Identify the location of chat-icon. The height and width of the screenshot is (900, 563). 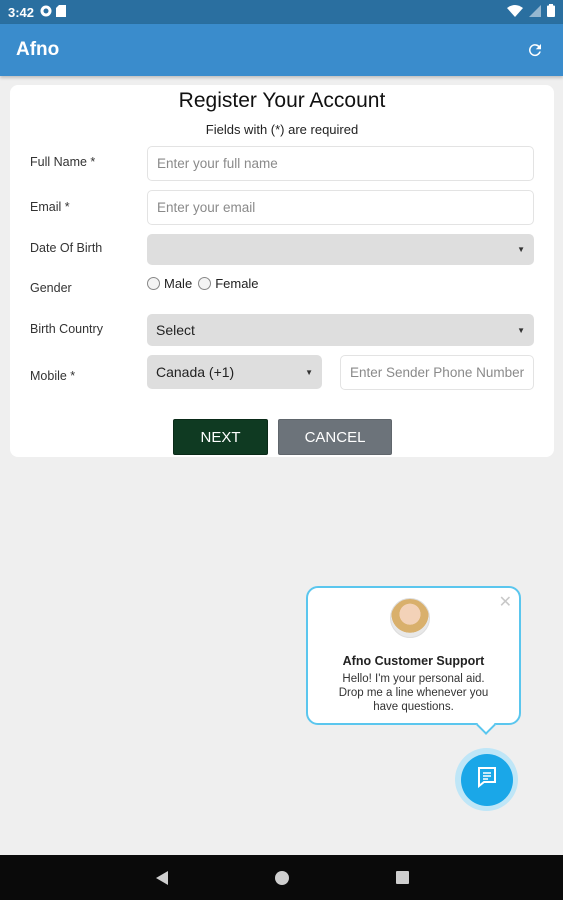
(487, 779).